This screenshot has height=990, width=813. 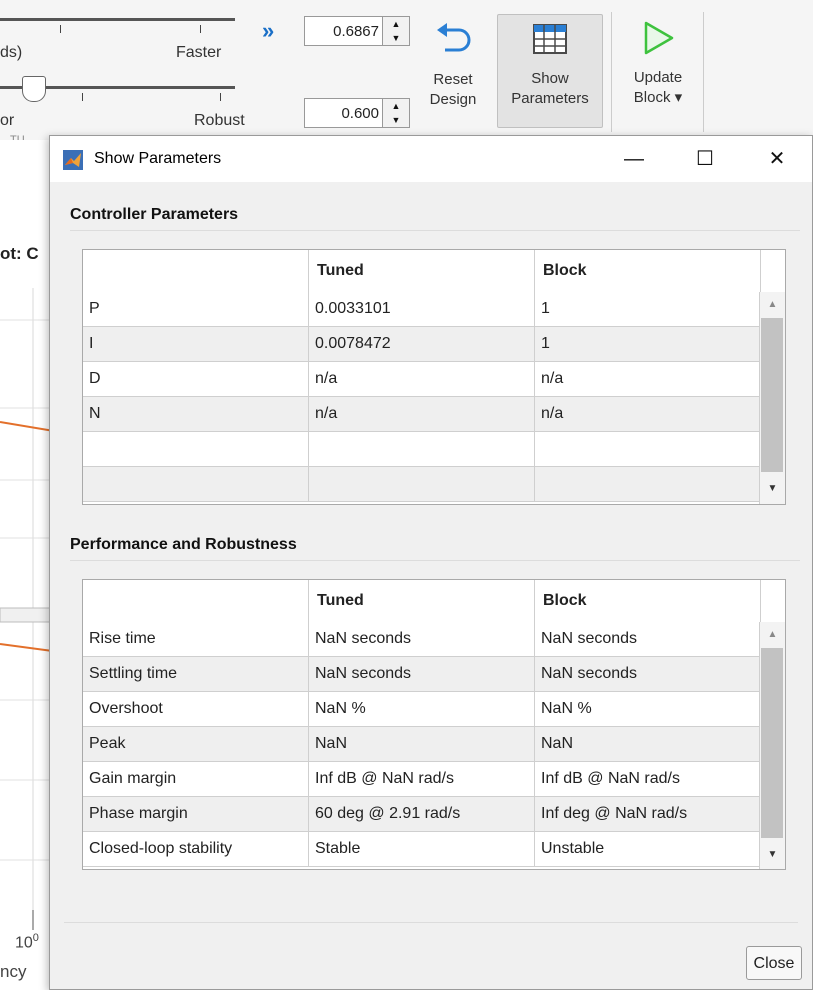 What do you see at coordinates (550, 39) in the screenshot?
I see `table-icon` at bounding box center [550, 39].